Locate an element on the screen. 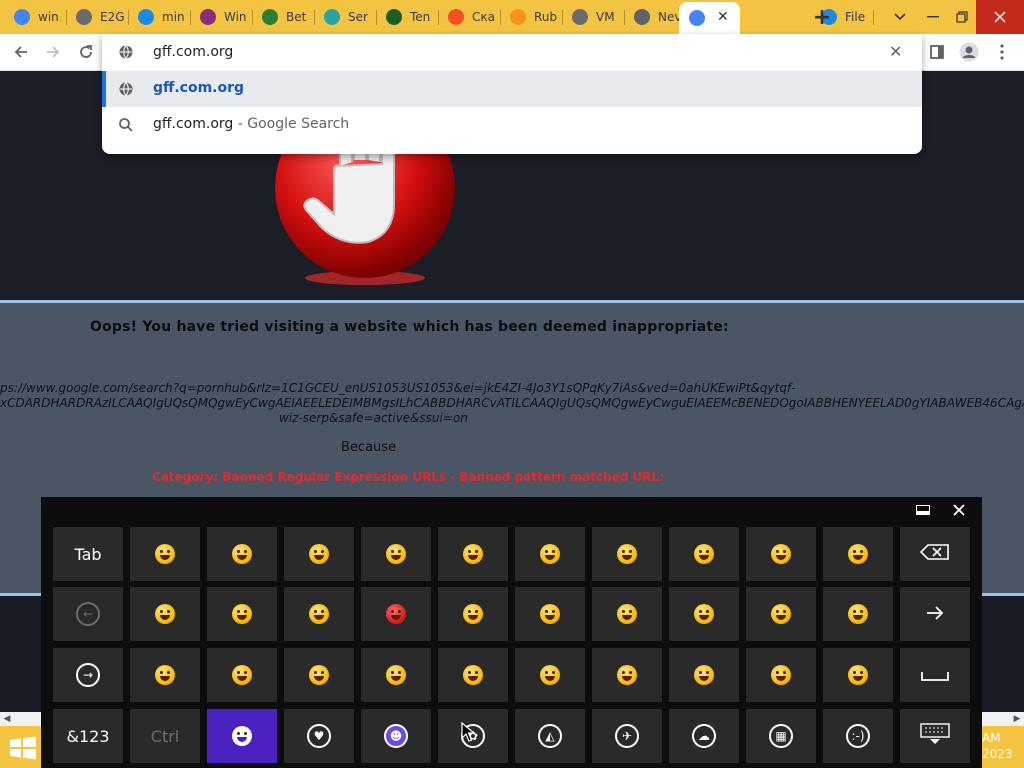  emoji-category-emoticon: :-) is located at coordinates (858, 736).